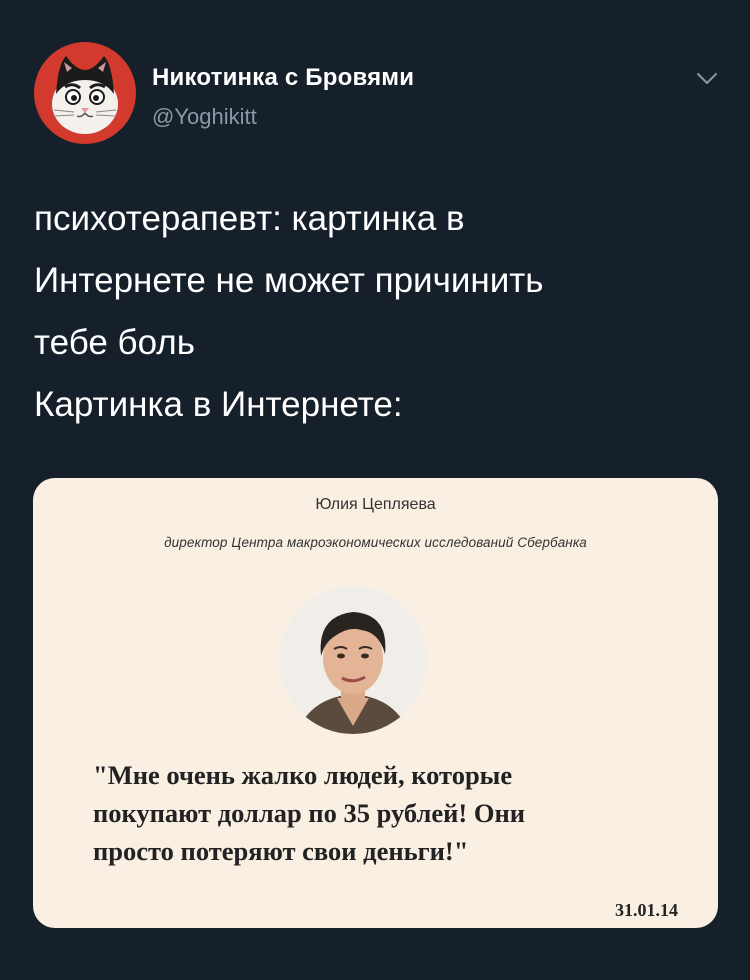  What do you see at coordinates (646, 910) in the screenshot?
I see `media-date: 31.01.14` at bounding box center [646, 910].